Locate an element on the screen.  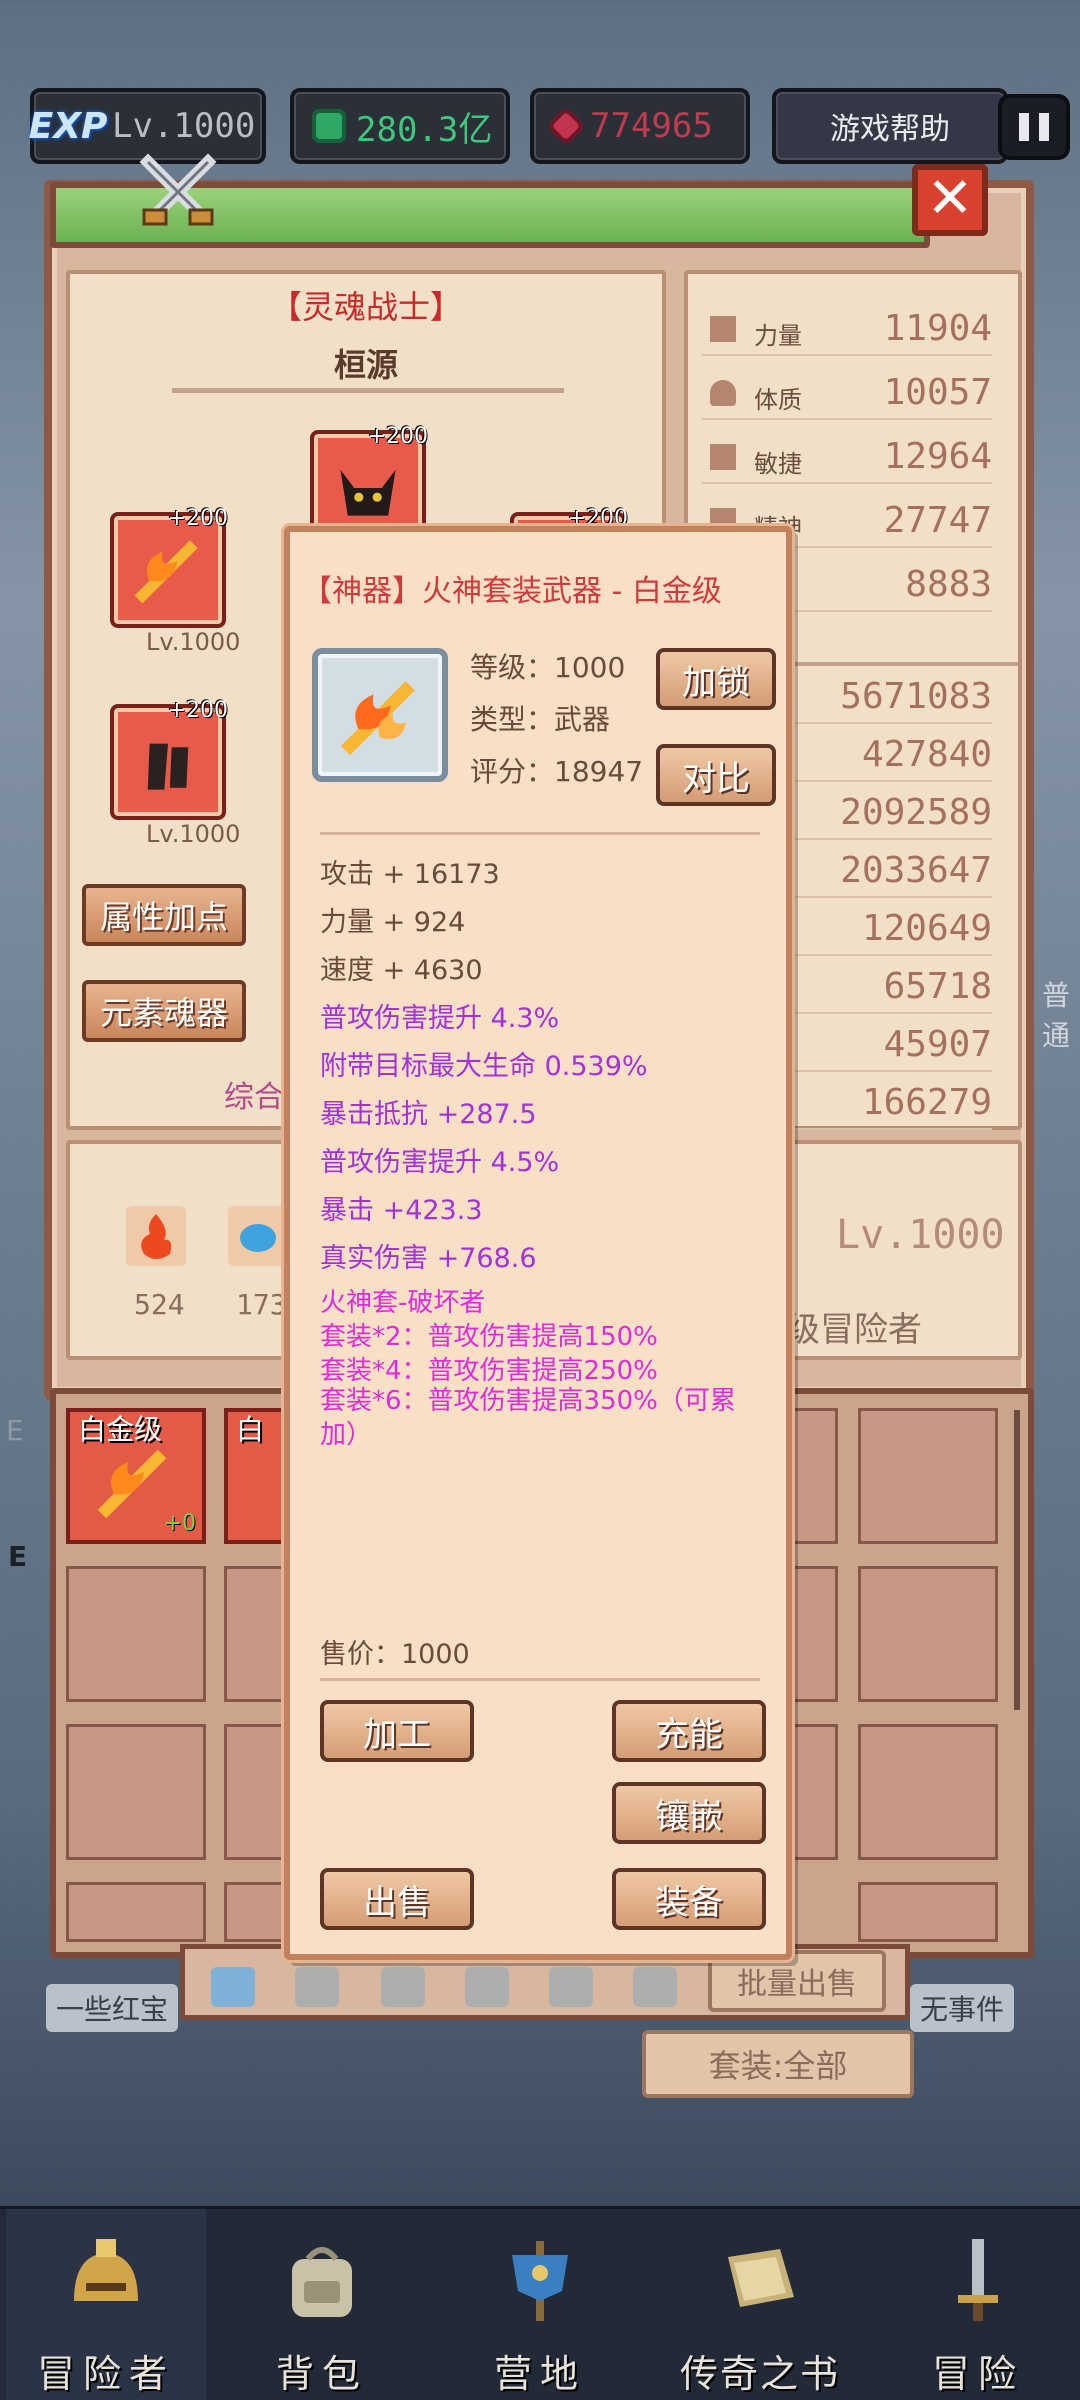
stat-value: 2033647 is located at coordinates (916, 870).